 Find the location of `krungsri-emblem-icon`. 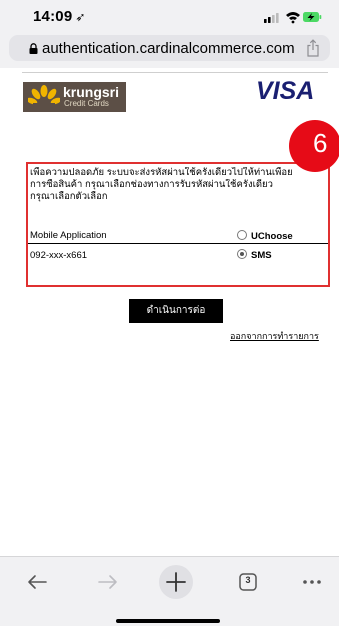

krungsri-emblem-icon is located at coordinates (44, 96).